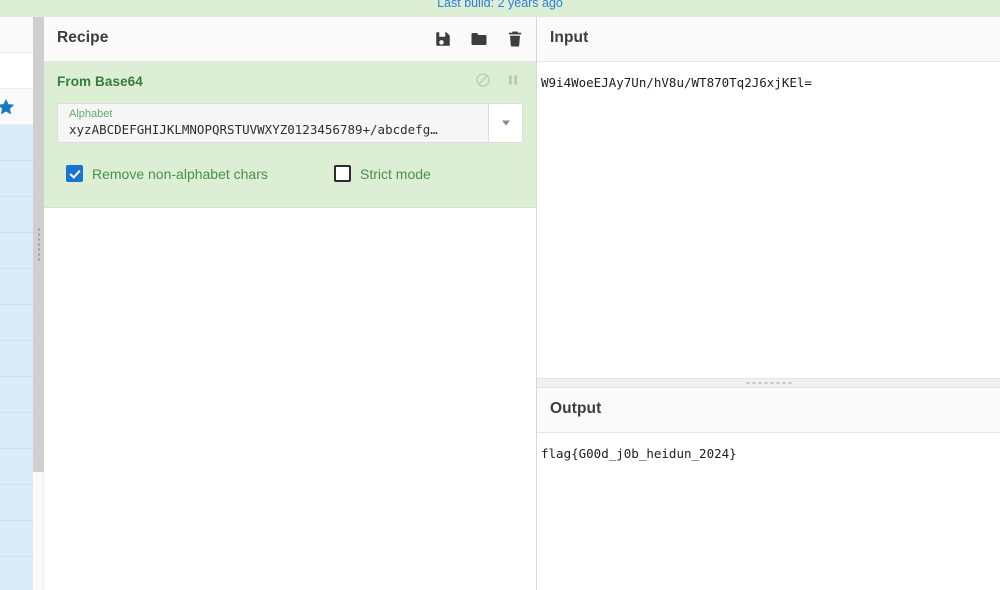  What do you see at coordinates (483, 80) in the screenshot?
I see `disable-operation-icon` at bounding box center [483, 80].